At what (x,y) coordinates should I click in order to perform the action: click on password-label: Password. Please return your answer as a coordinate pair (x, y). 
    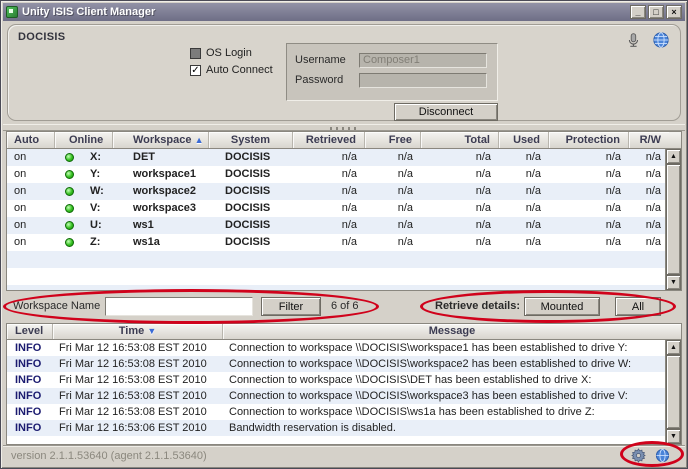
    Looking at the image, I should click on (319, 80).